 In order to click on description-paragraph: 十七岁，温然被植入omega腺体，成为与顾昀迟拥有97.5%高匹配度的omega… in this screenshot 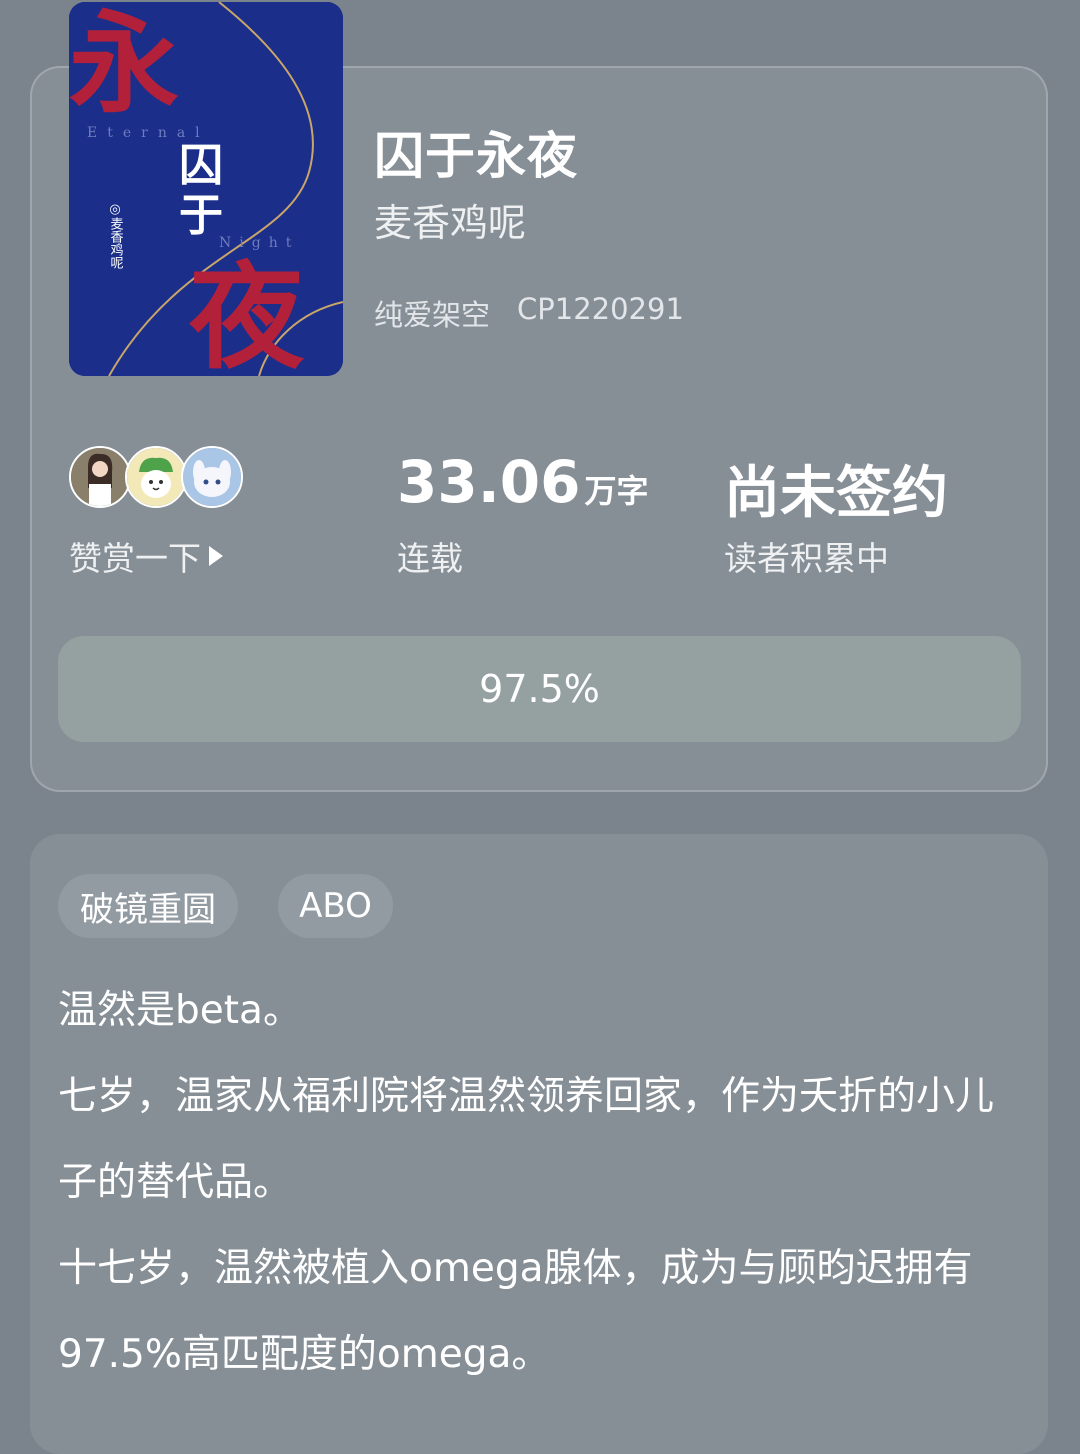, I will do `click(515, 1311)`.